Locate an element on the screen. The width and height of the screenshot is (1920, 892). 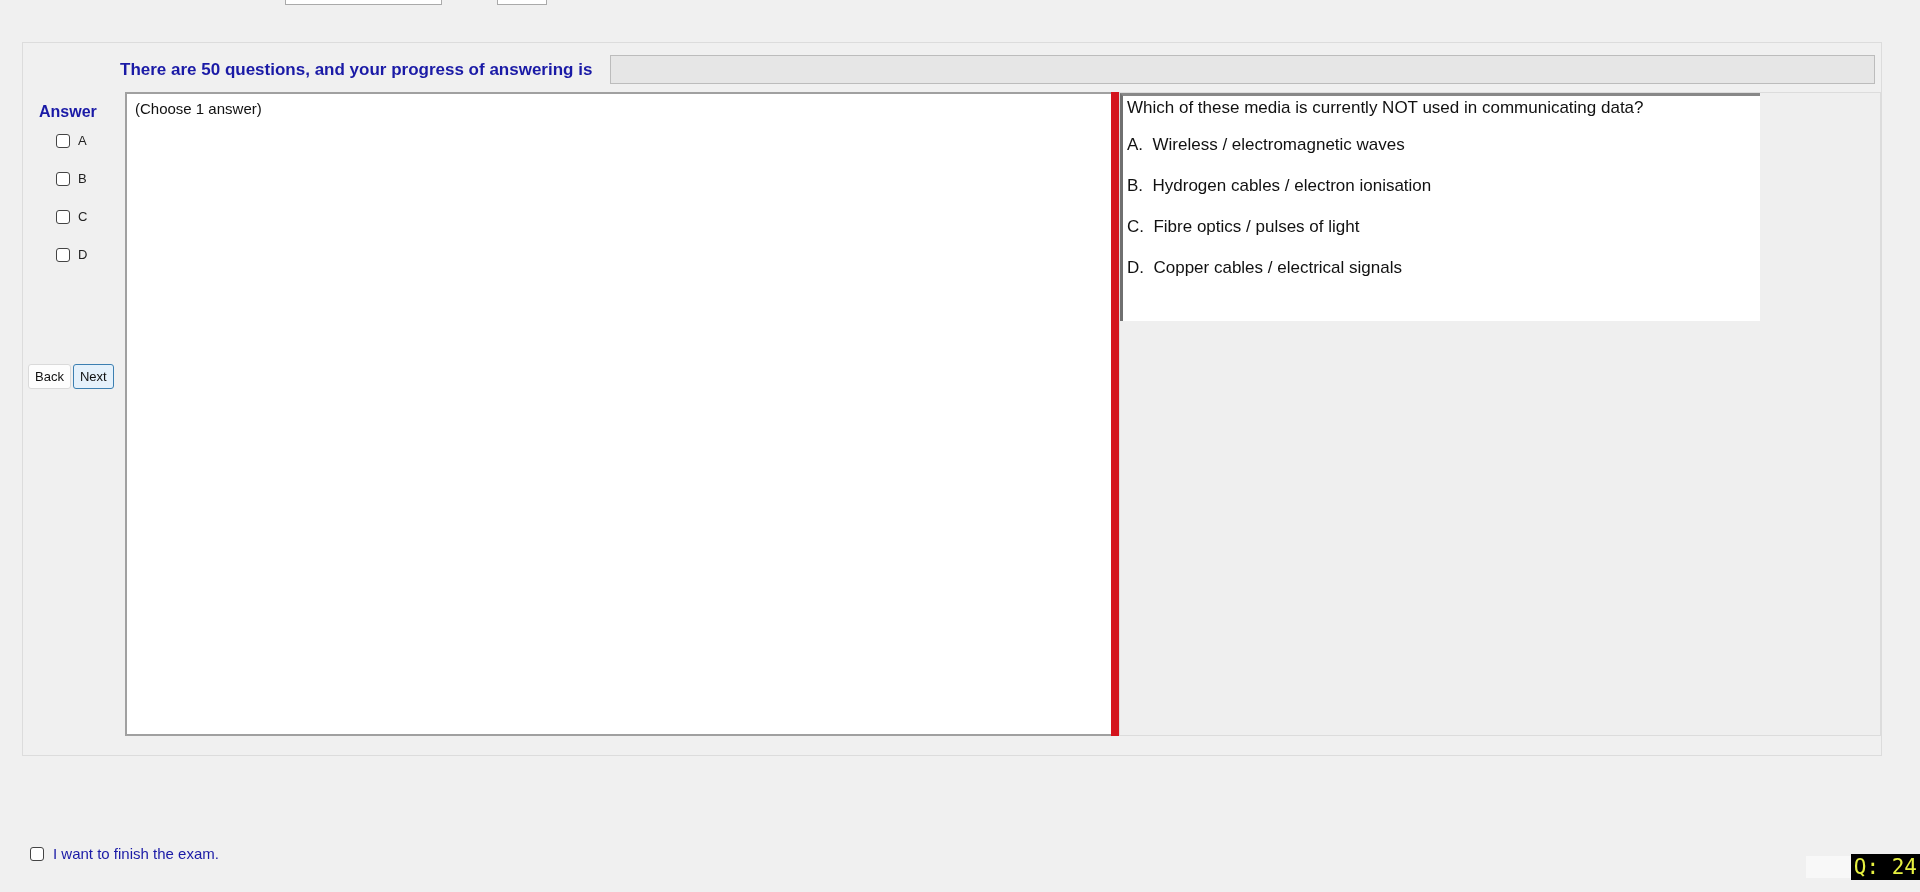
answer-hint: (Choose 1 answer) is located at coordinates (198, 108).